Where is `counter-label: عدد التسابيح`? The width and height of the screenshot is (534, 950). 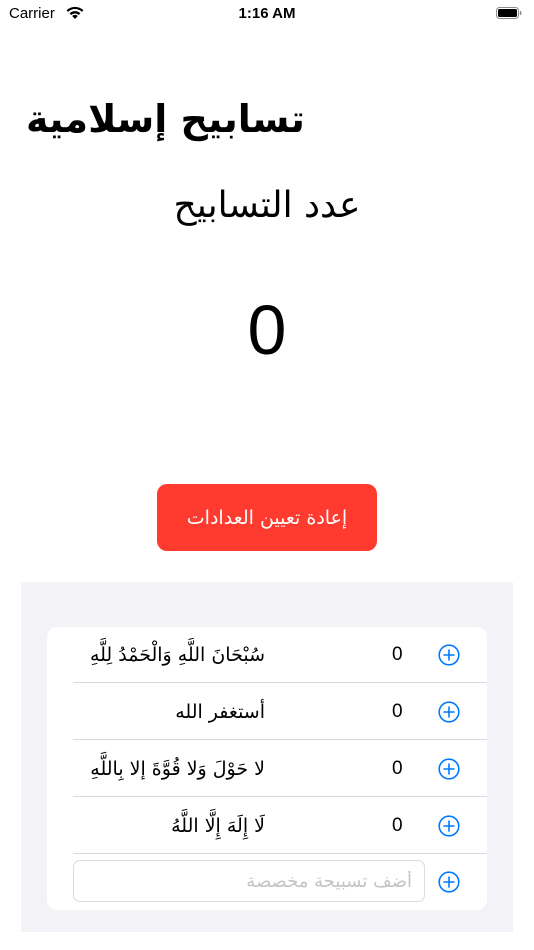 counter-label: عدد التسابيح is located at coordinates (267, 205).